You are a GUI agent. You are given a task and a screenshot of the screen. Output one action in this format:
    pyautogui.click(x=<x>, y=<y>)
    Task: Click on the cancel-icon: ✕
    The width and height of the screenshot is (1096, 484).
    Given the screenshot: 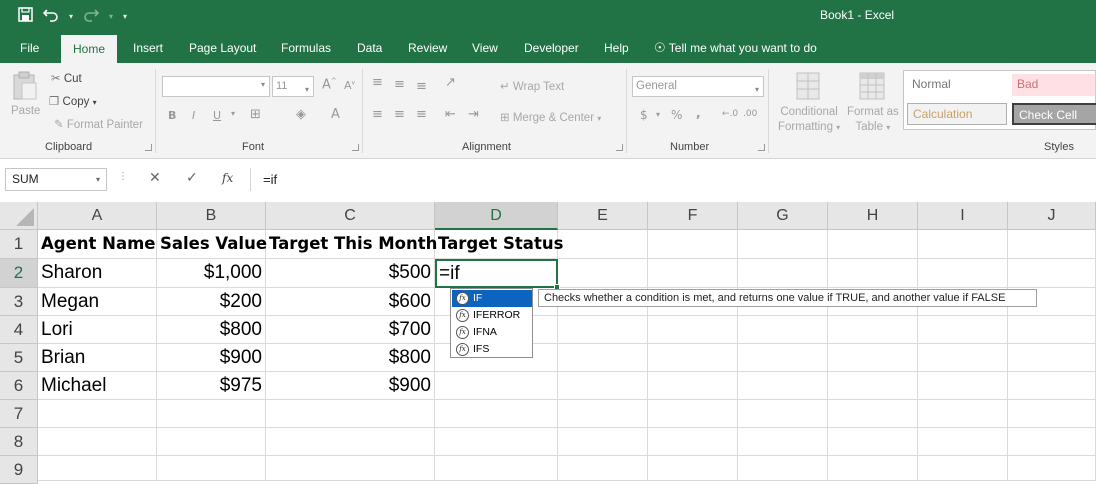 What is the action you would take?
    pyautogui.click(x=155, y=178)
    